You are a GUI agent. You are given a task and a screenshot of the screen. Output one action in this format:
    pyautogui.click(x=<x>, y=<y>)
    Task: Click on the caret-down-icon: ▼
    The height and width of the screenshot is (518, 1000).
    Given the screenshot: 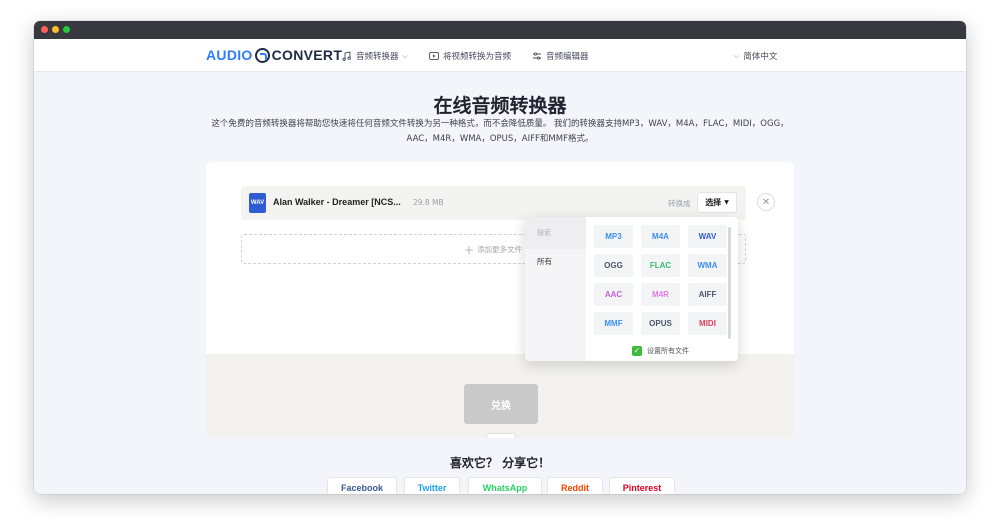 What is the action you would take?
    pyautogui.click(x=726, y=202)
    